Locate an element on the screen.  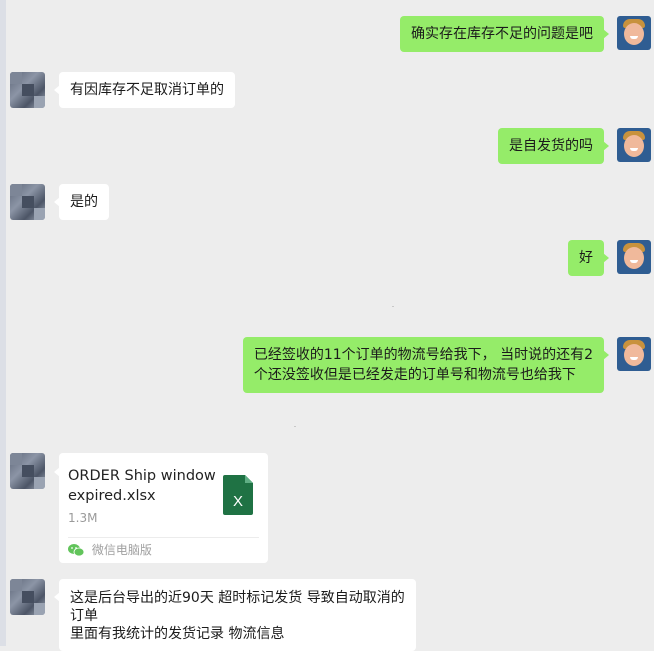
message-text: 是的 is located at coordinates (84, 202).